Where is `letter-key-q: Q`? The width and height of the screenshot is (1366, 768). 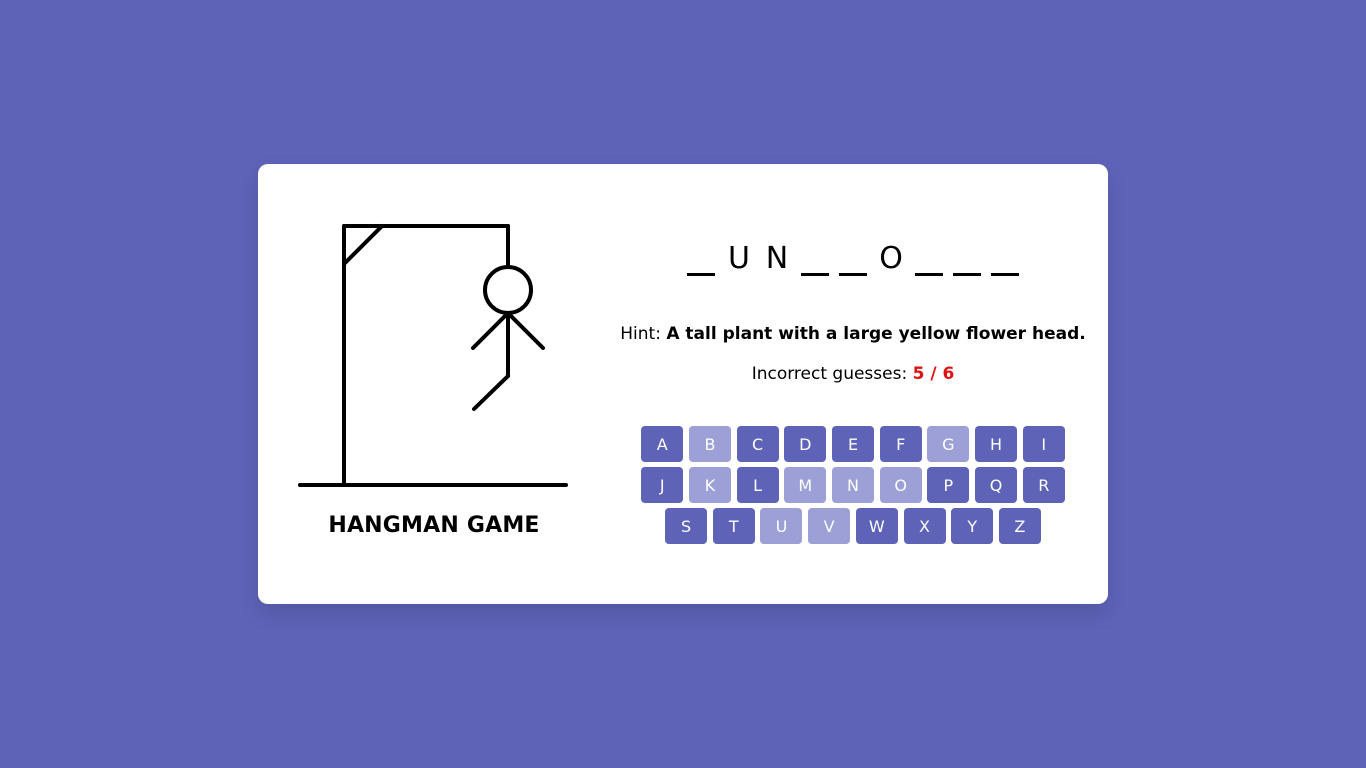 letter-key-q: Q is located at coordinates (996, 485).